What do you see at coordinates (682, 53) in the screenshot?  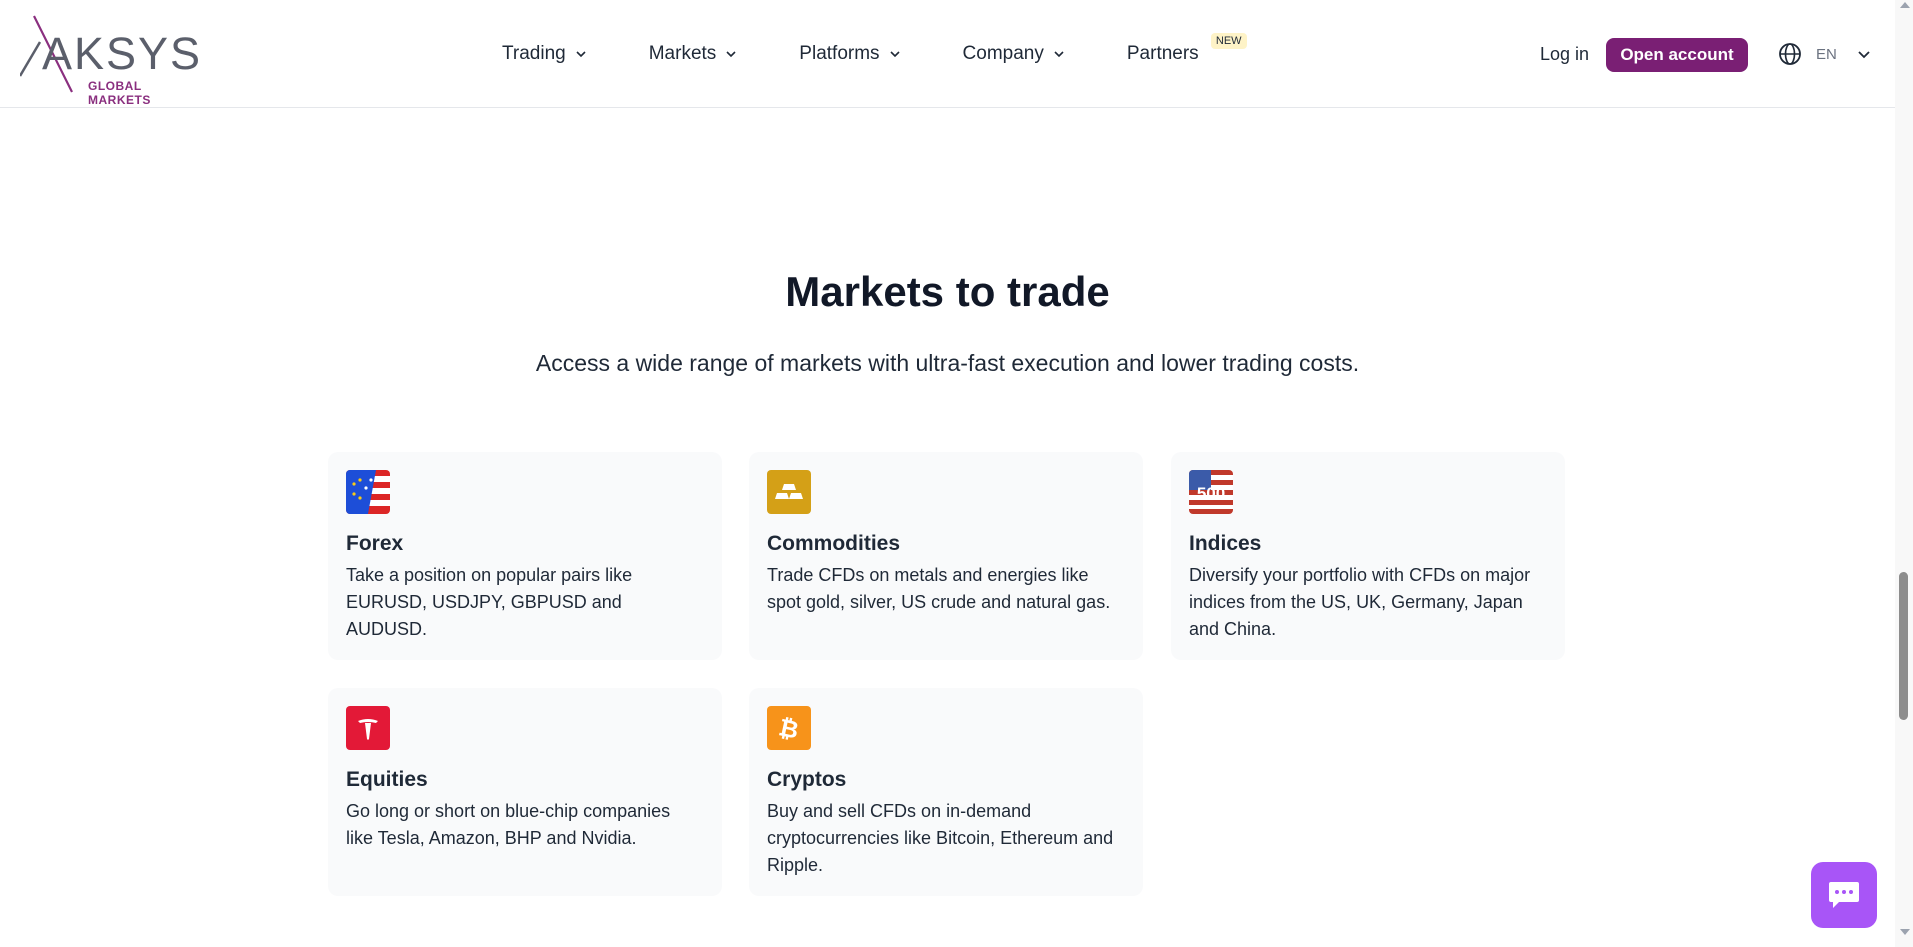 I see `nav-markets-label: Markets` at bounding box center [682, 53].